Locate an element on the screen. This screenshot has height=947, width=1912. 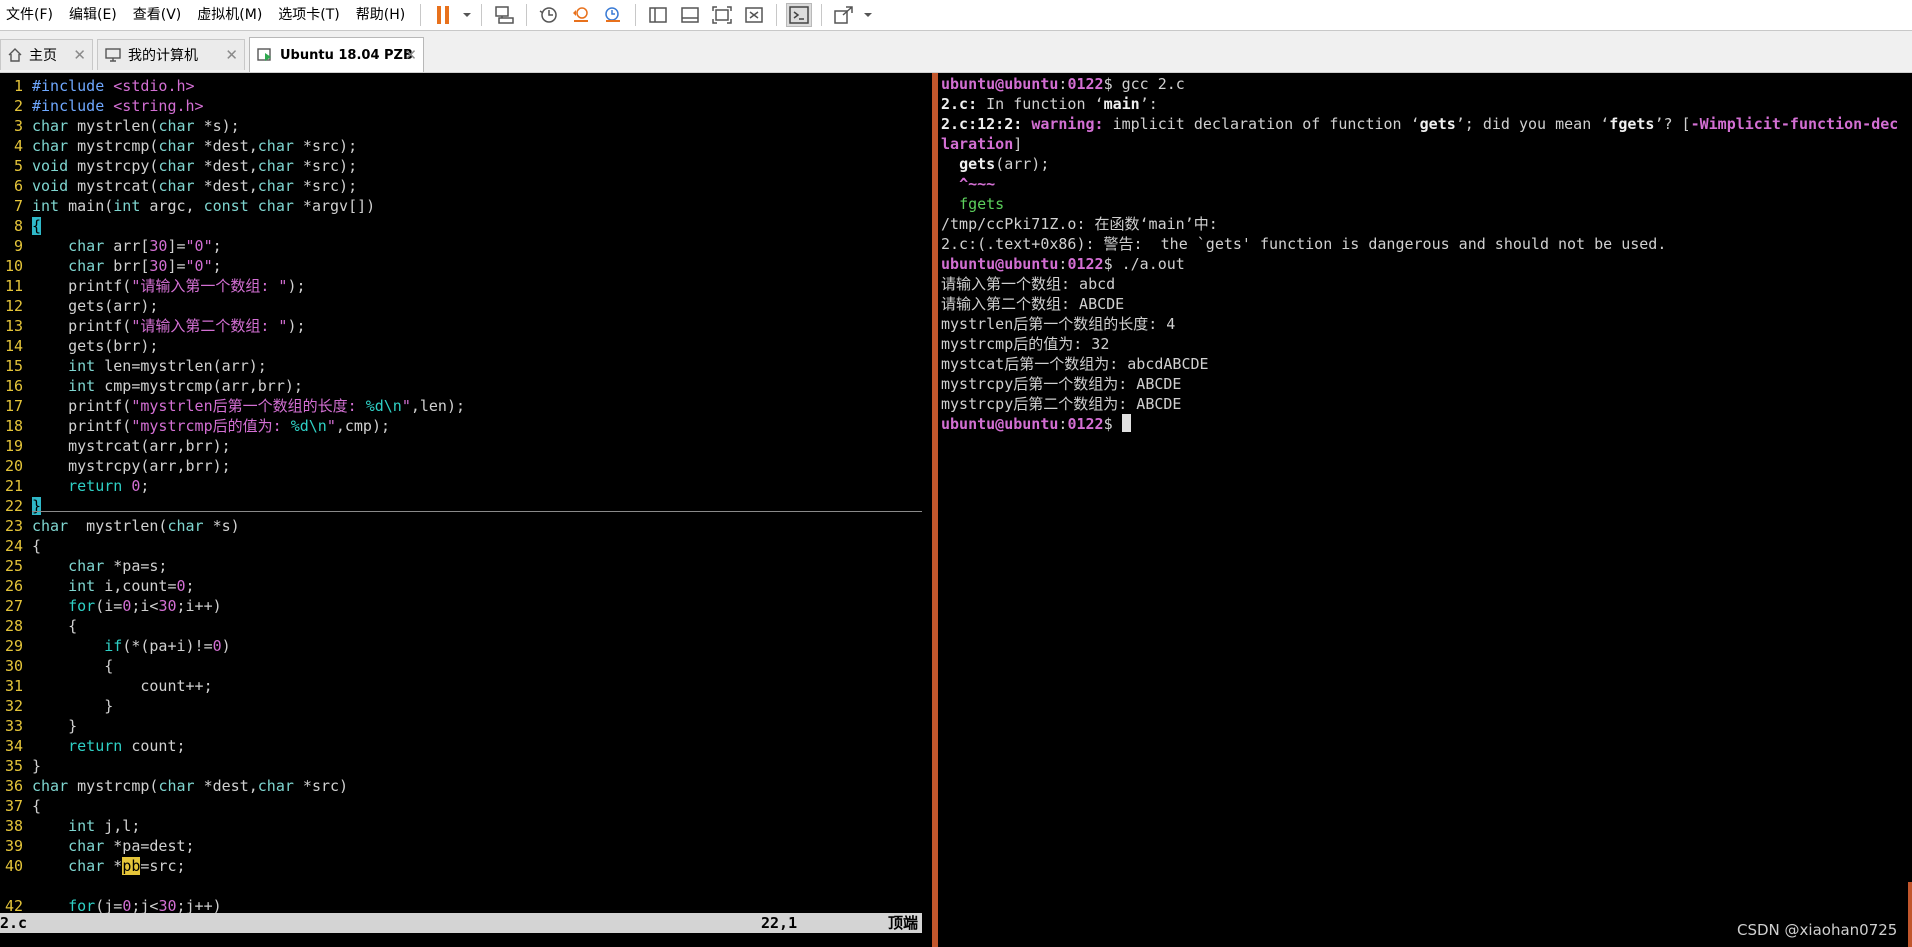
code-text: return 0; is located at coordinates (109, 486).